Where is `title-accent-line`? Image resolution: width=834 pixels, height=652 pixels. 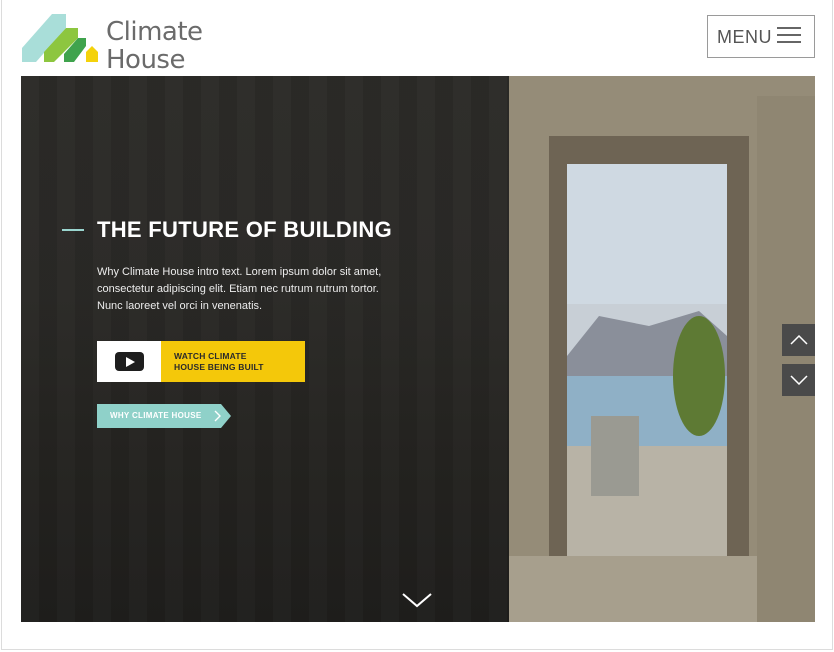 title-accent-line is located at coordinates (73, 230).